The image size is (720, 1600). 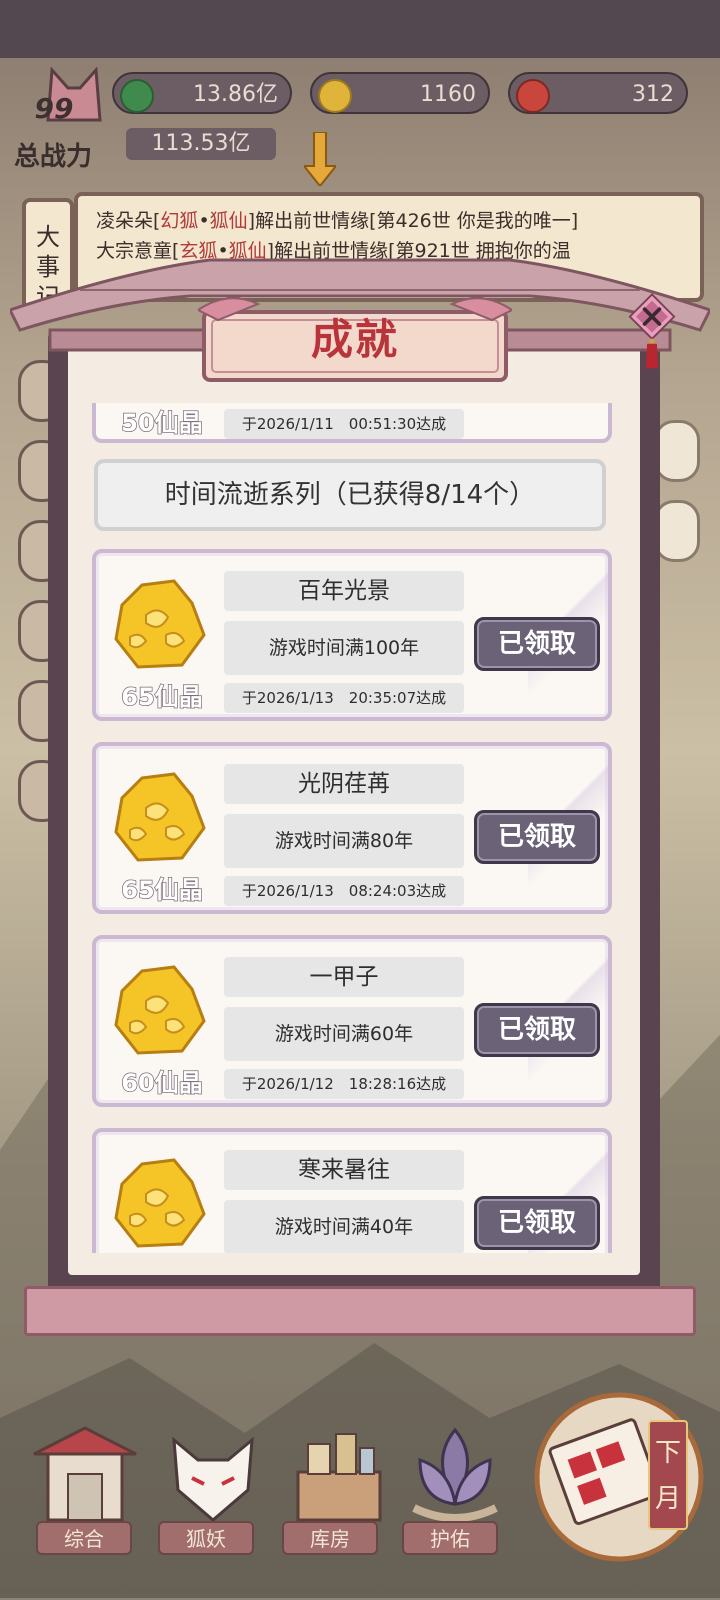 I want to click on panel-base, so click(x=360, y=1311).